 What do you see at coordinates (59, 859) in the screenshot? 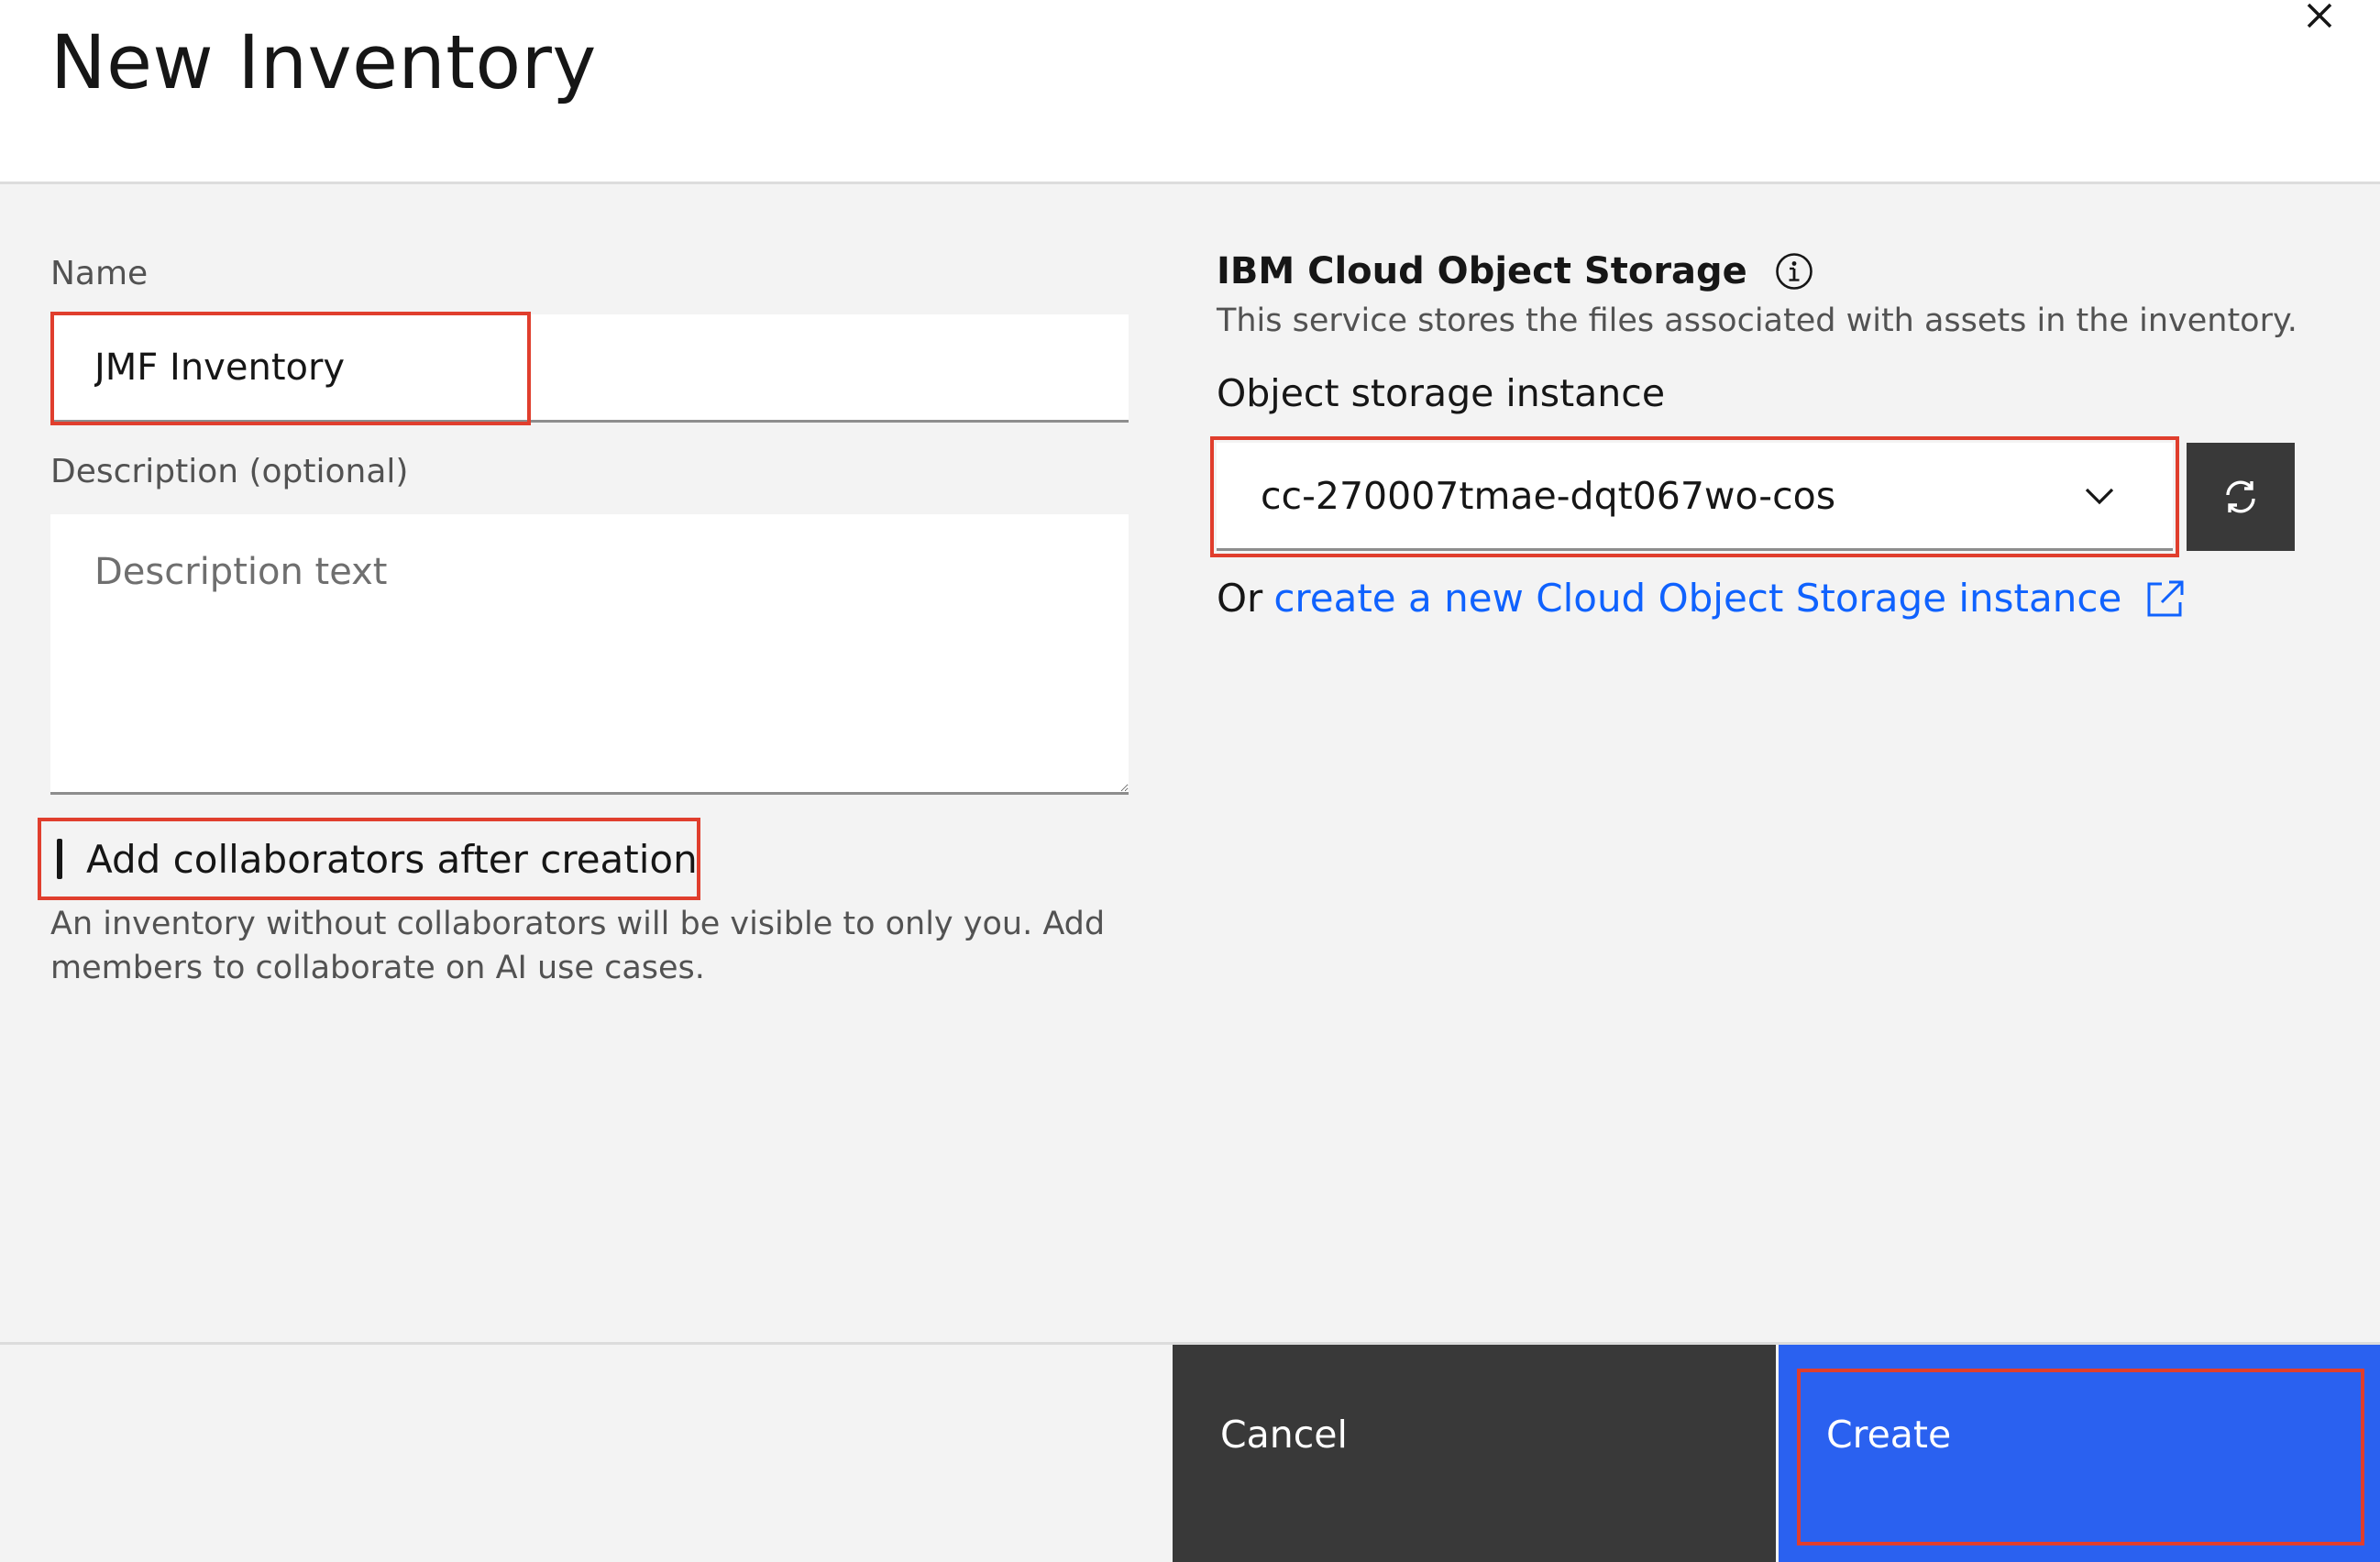
I see `checkbox-box` at bounding box center [59, 859].